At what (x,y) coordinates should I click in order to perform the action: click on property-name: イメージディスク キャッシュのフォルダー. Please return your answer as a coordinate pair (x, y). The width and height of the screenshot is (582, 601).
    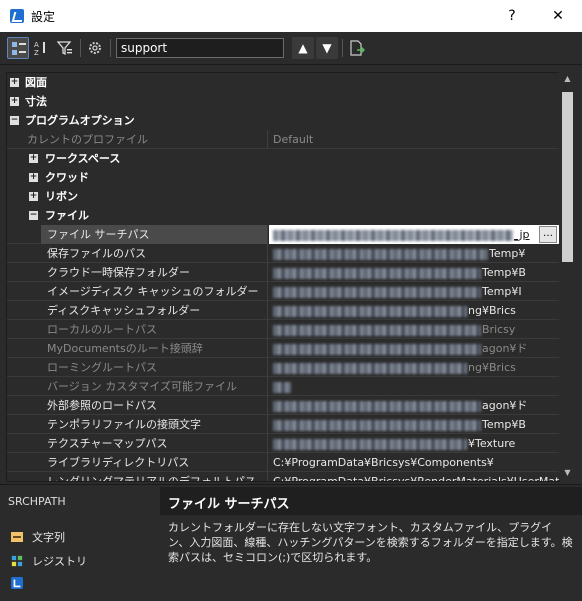
    Looking at the image, I should click on (154, 291).